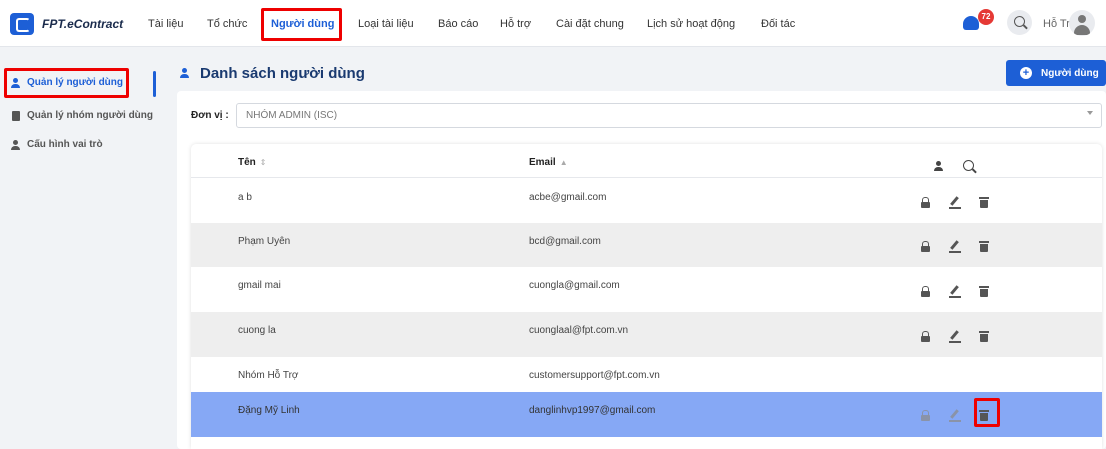  What do you see at coordinates (259, 285) in the screenshot?
I see `cell-name: gmail mai` at bounding box center [259, 285].